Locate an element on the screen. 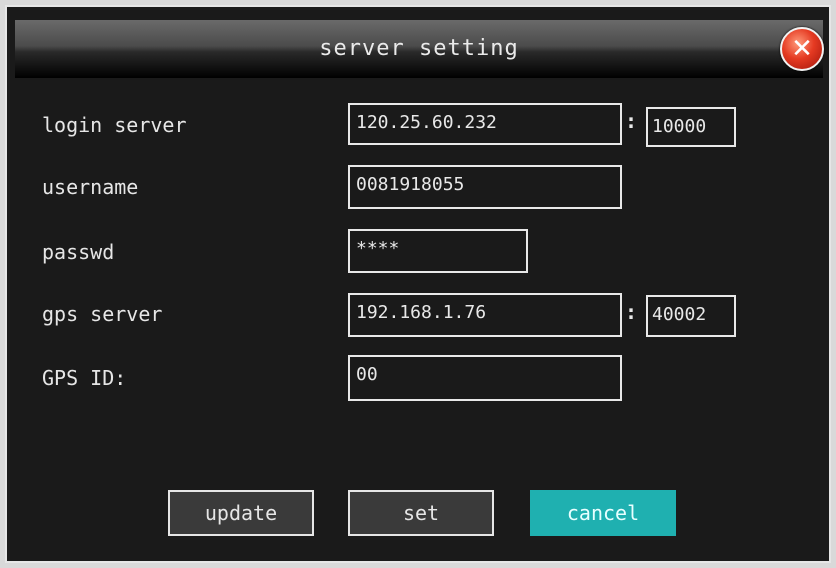  close-button: ✕ is located at coordinates (802, 49).